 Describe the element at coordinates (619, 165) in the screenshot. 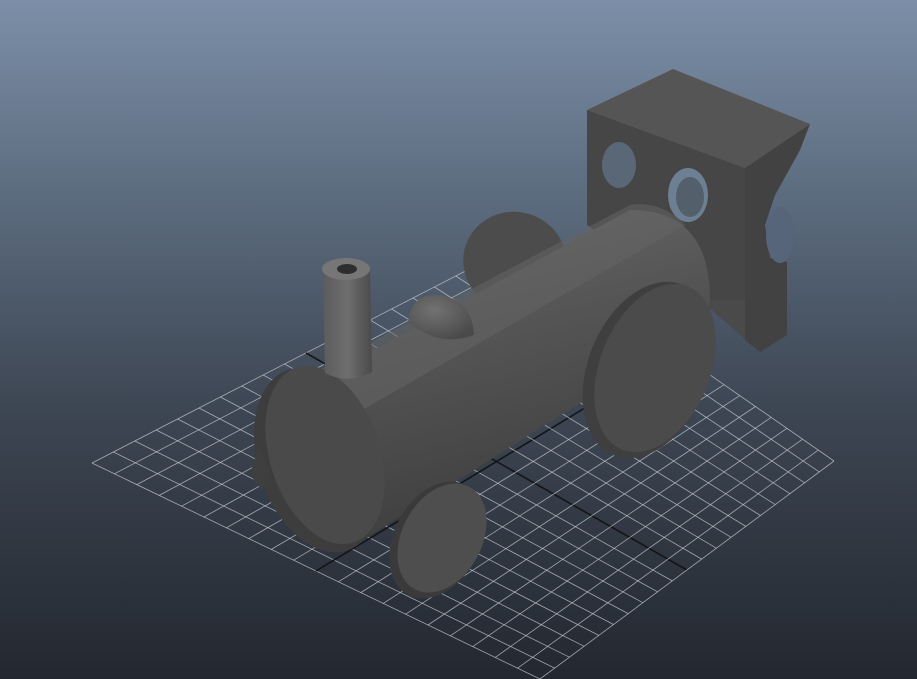

I see `cab-window-left` at that location.